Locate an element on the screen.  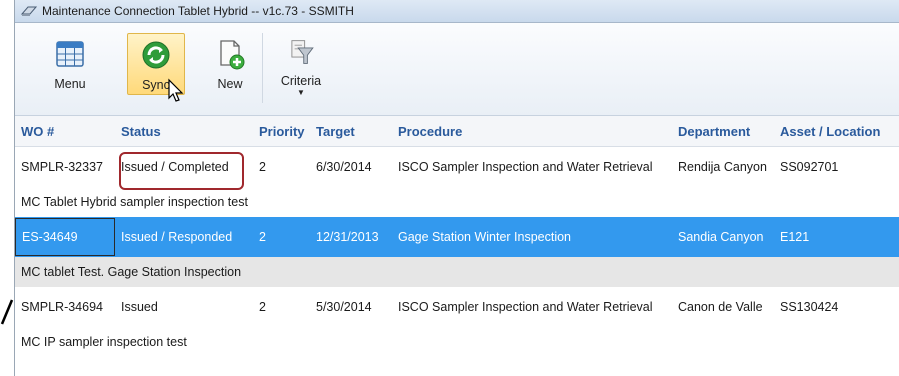
sync-arrows-icon is located at coordinates (156, 55).